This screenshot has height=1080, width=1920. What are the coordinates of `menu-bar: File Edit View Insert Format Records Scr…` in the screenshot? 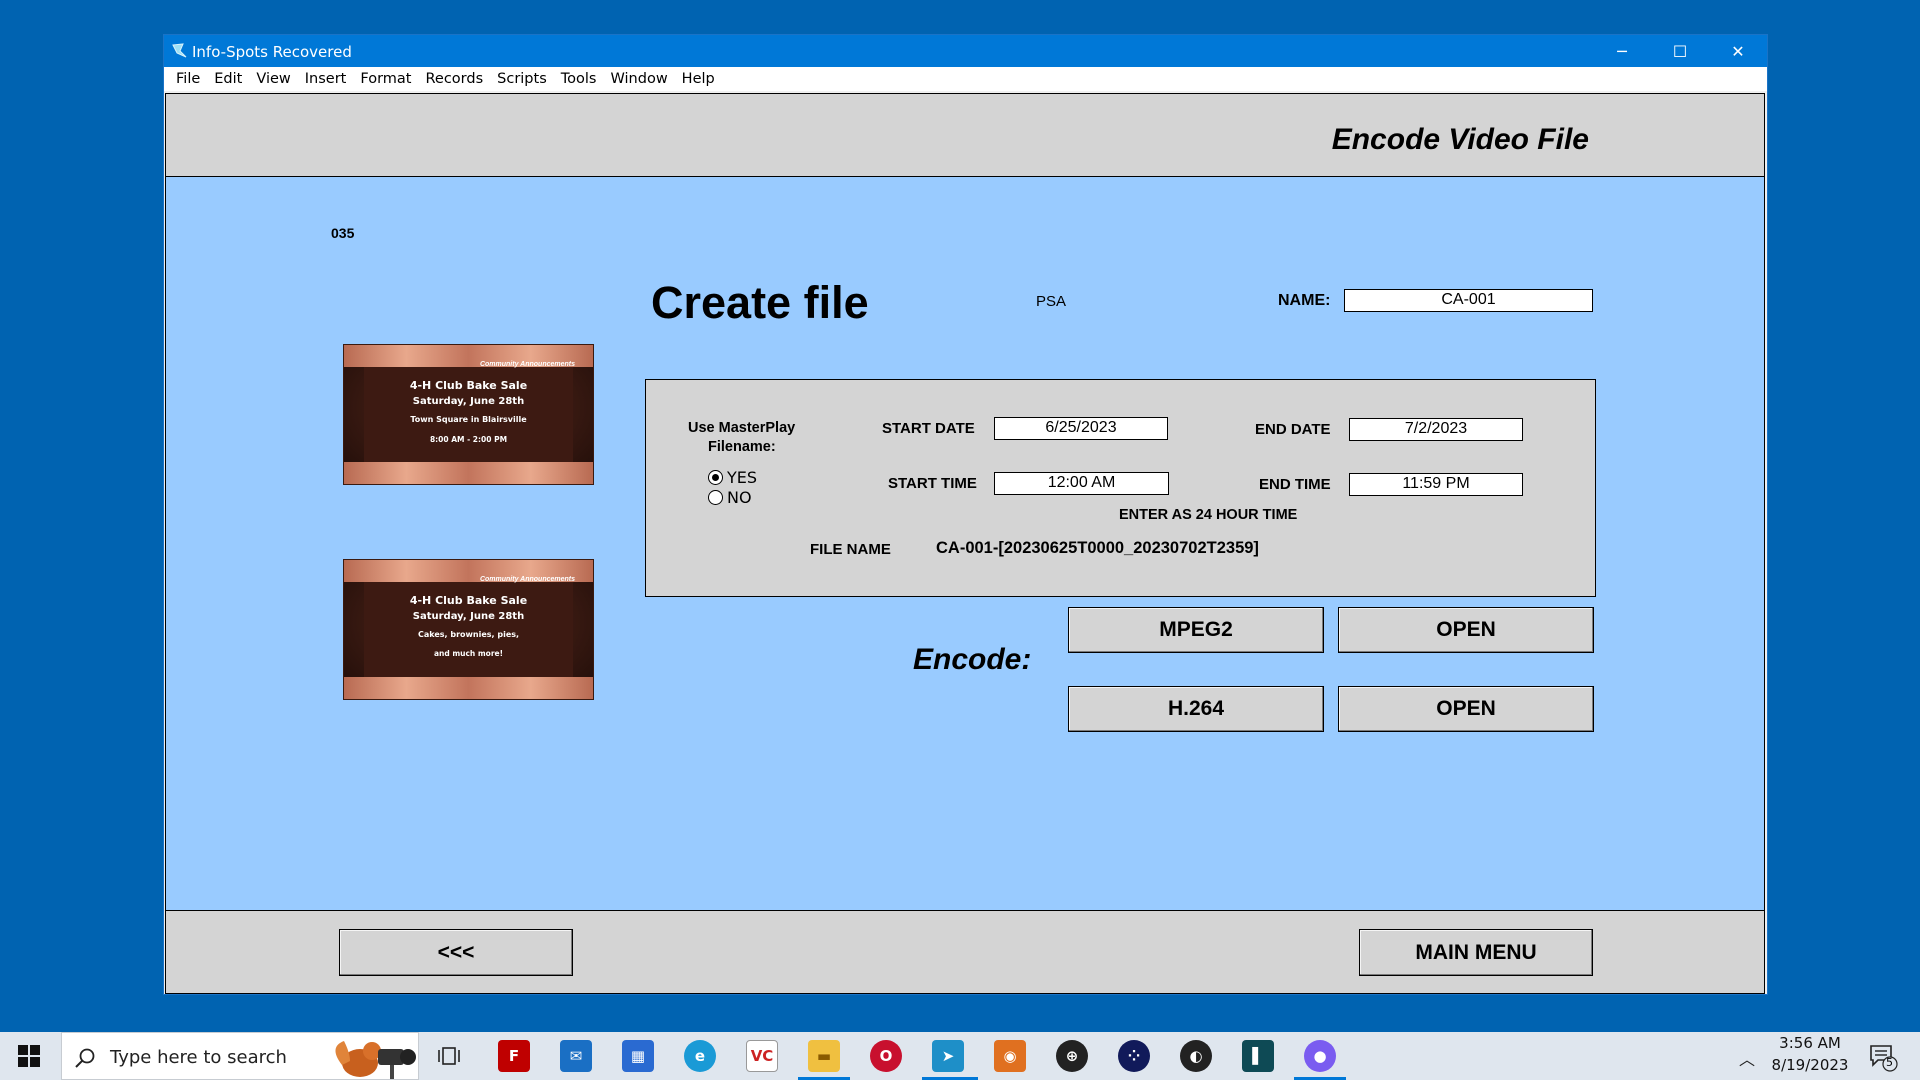 It's located at (965, 79).